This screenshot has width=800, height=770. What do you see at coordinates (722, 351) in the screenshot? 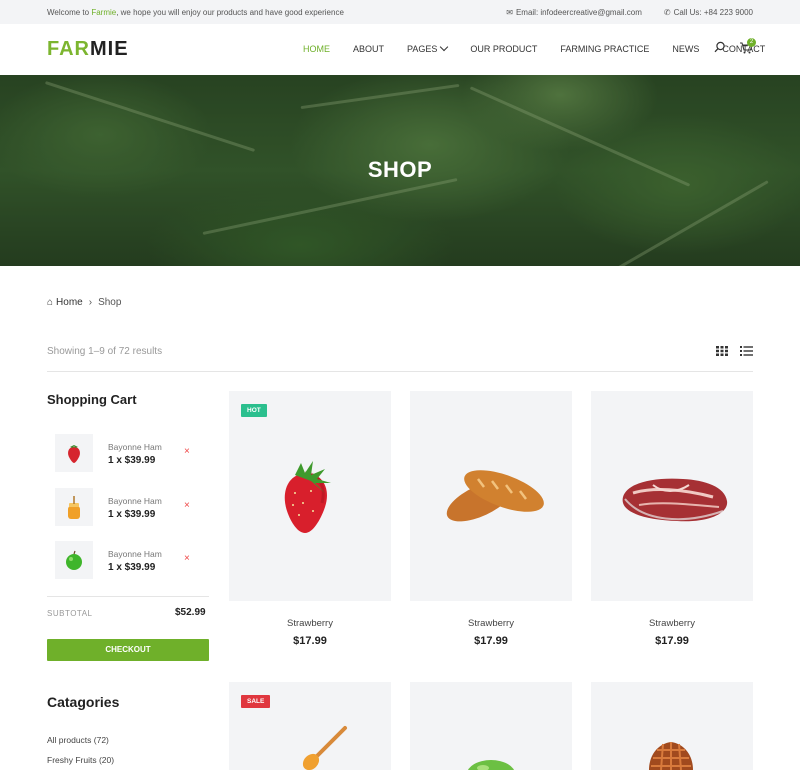
I see `grid-view-icon` at bounding box center [722, 351].